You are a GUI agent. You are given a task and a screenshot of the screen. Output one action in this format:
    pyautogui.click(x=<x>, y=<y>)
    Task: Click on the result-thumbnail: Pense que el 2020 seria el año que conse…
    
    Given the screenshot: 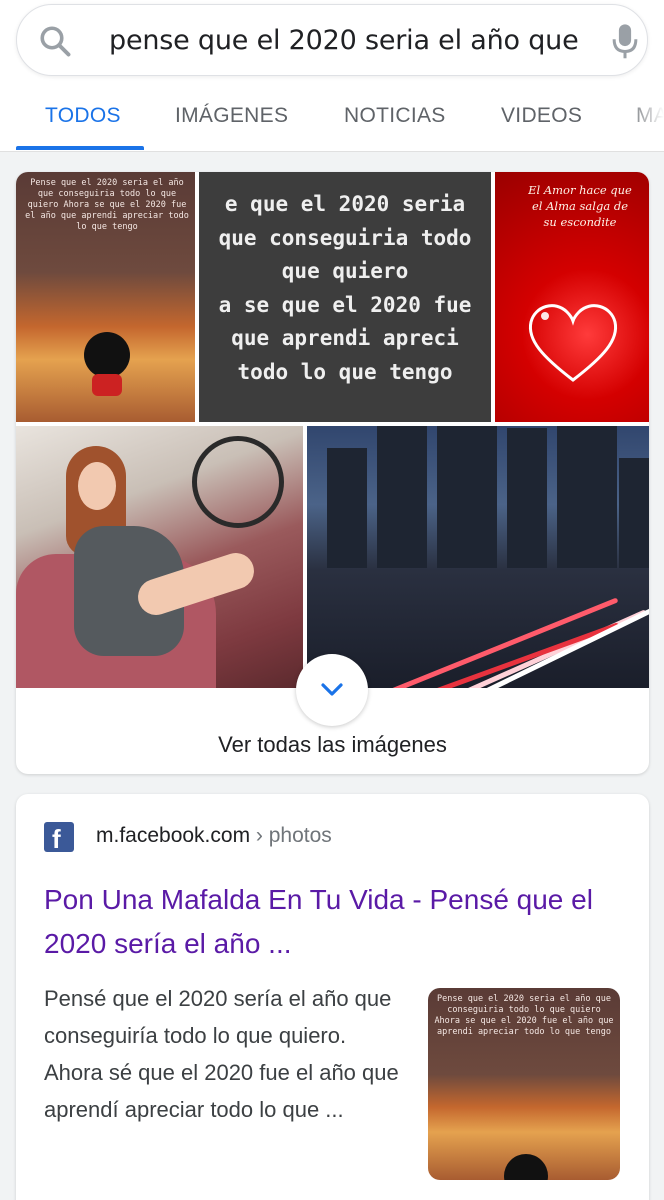 What is the action you would take?
    pyautogui.click(x=524, y=1084)
    